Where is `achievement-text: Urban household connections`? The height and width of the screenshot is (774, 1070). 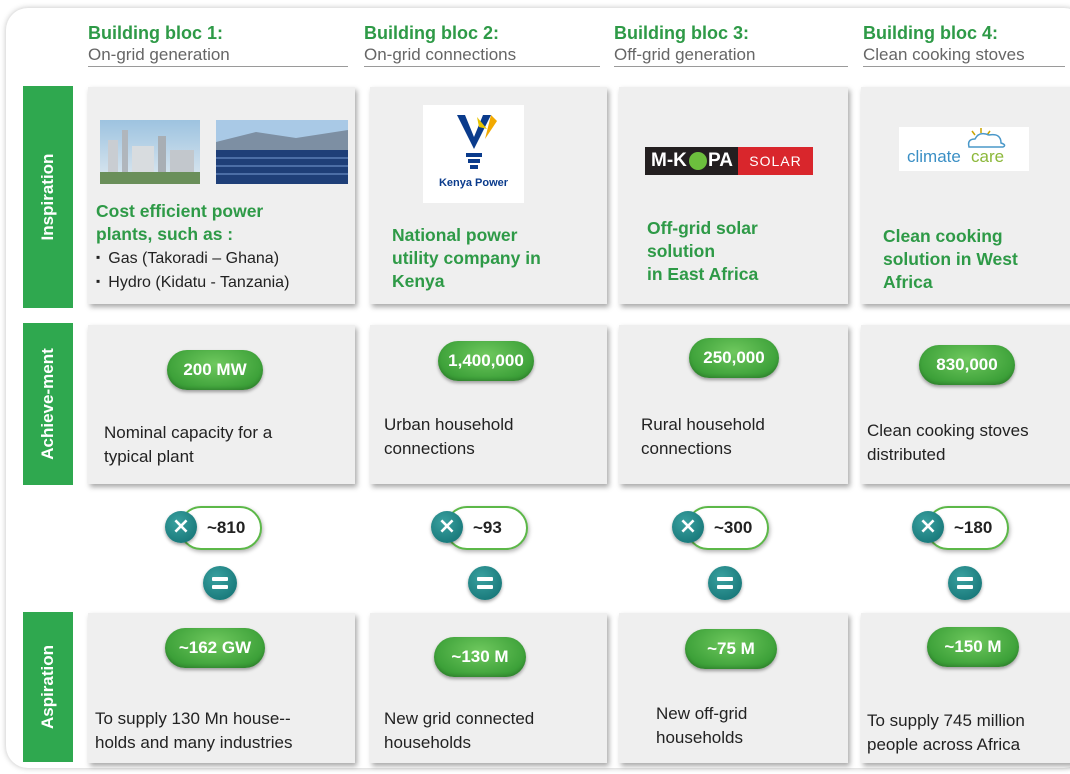
achievement-text: Urban household connections is located at coordinates (449, 436).